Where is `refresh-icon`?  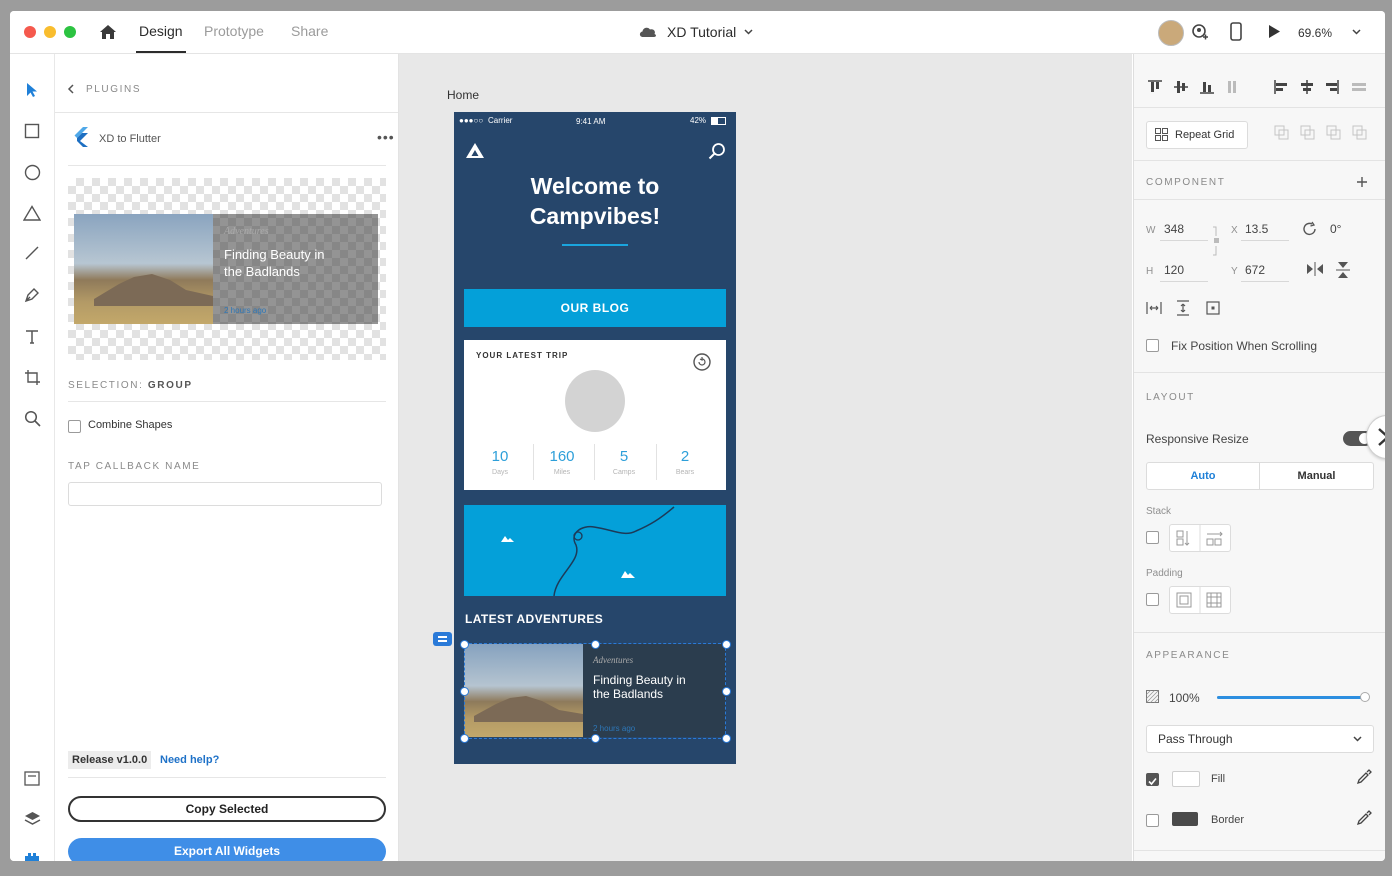
refresh-icon is located at coordinates (702, 362).